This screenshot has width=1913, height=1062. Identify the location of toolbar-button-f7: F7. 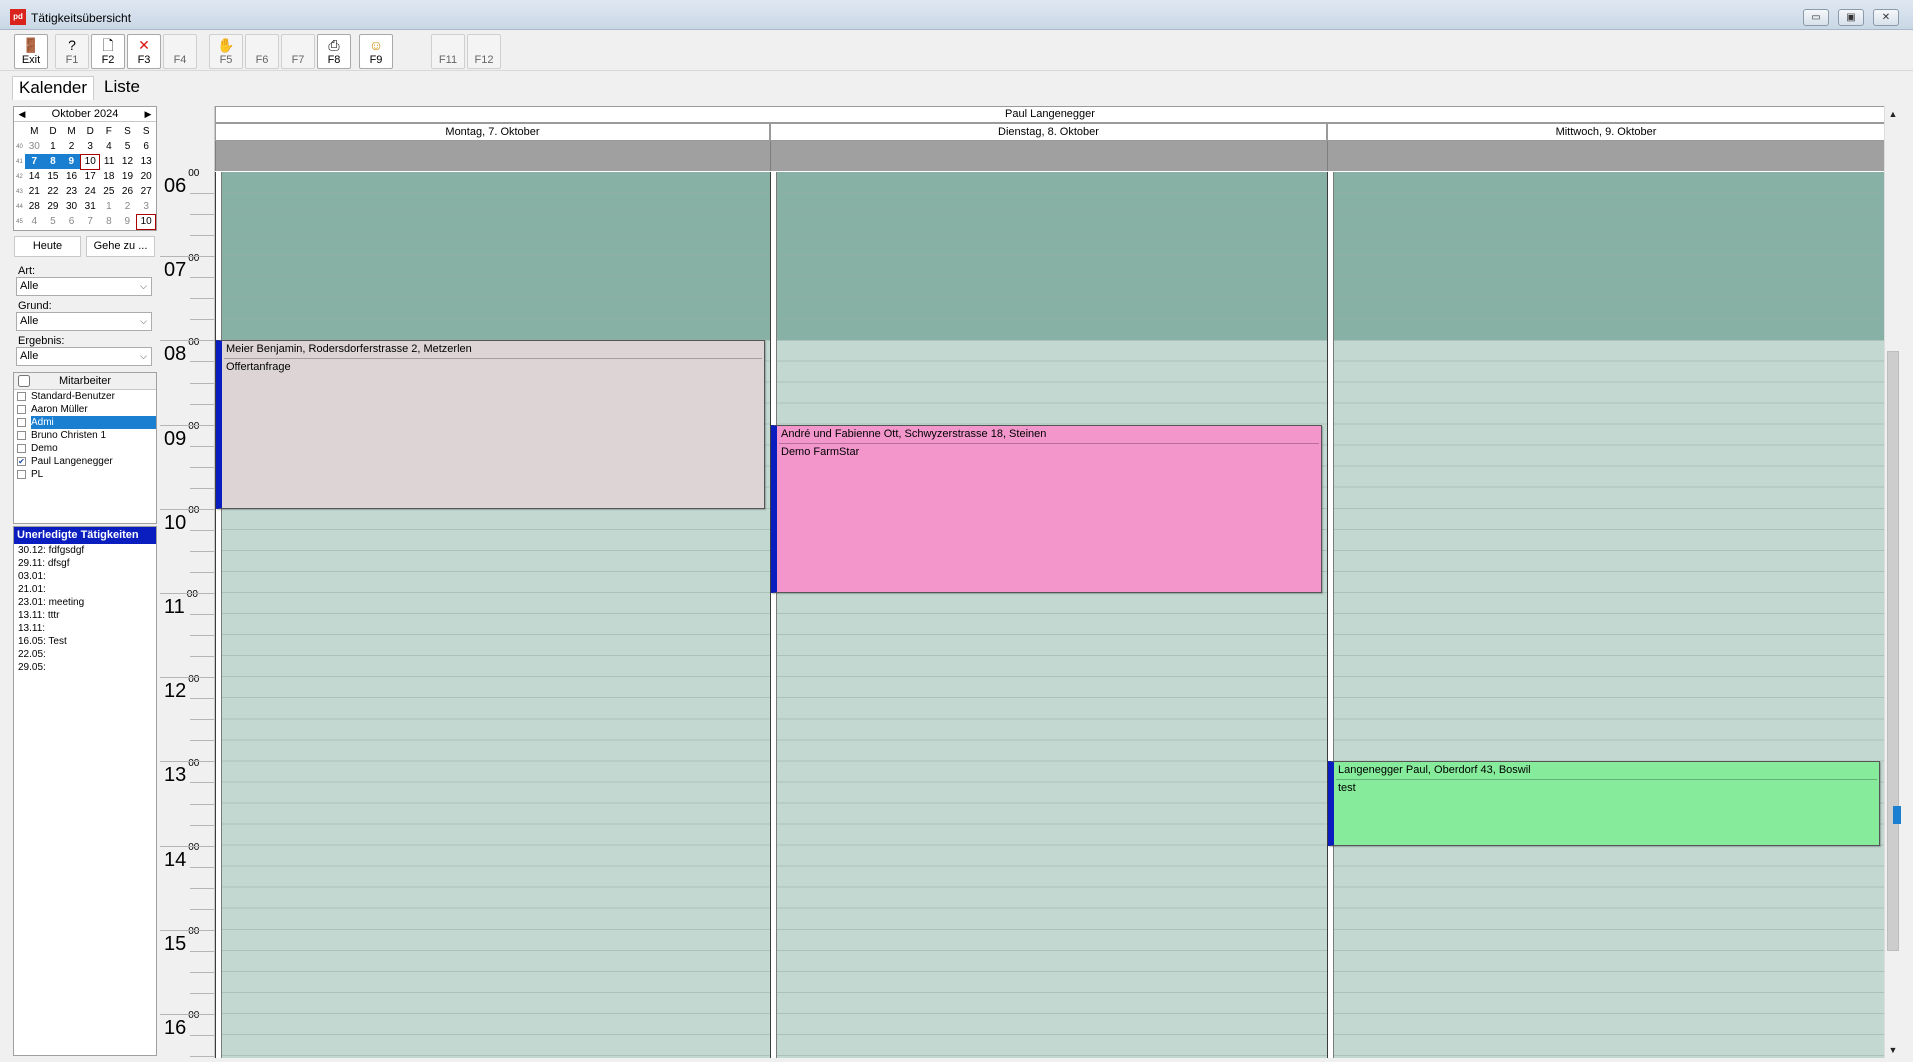
(298, 51).